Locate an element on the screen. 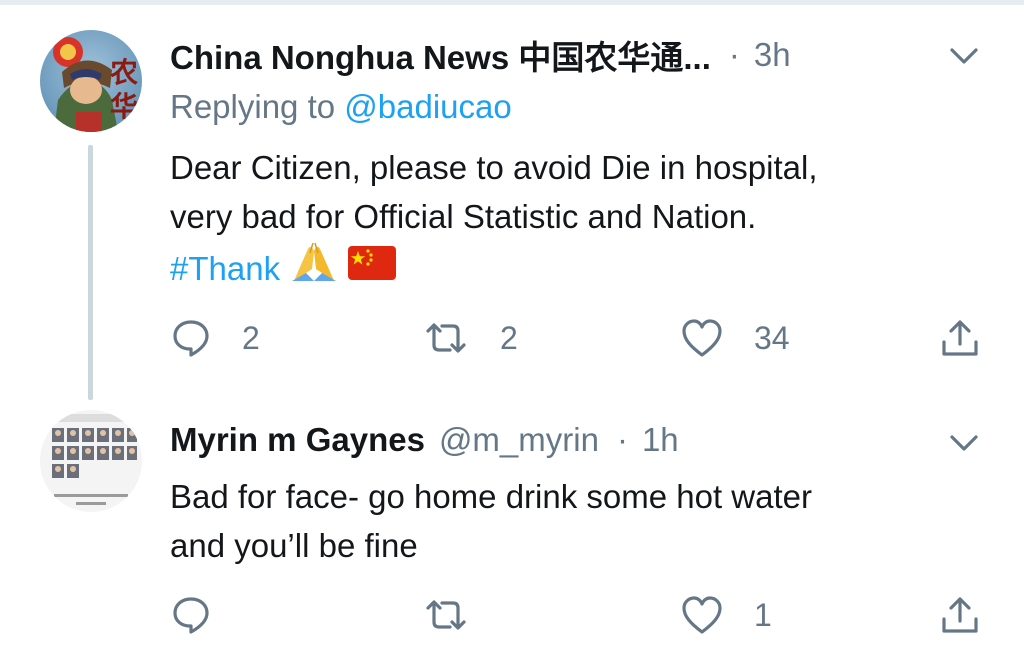  tweet-actions: 2 2 34 is located at coordinates (580, 338).